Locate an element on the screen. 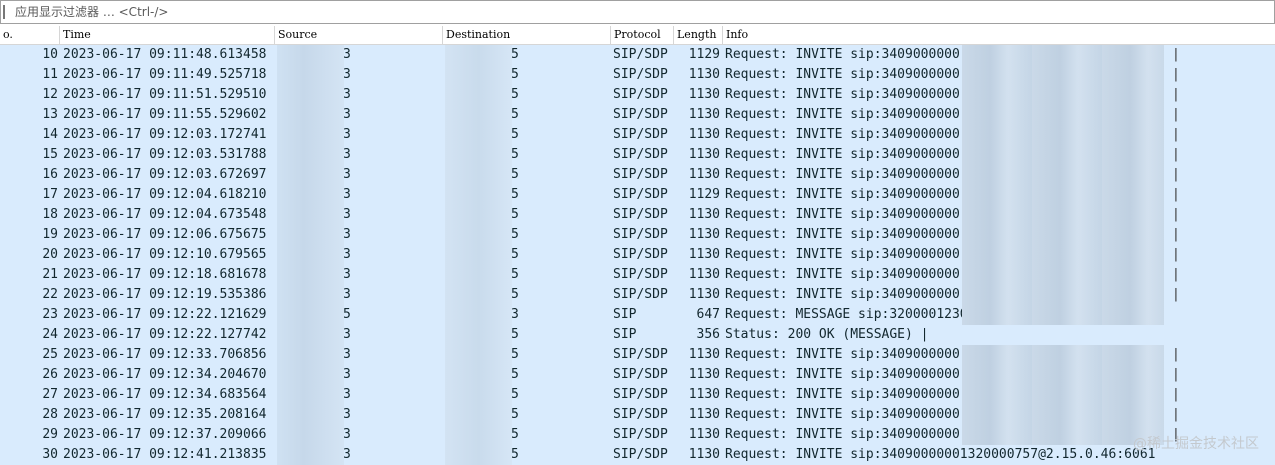  packet-number: 12 is located at coordinates (50, 94).